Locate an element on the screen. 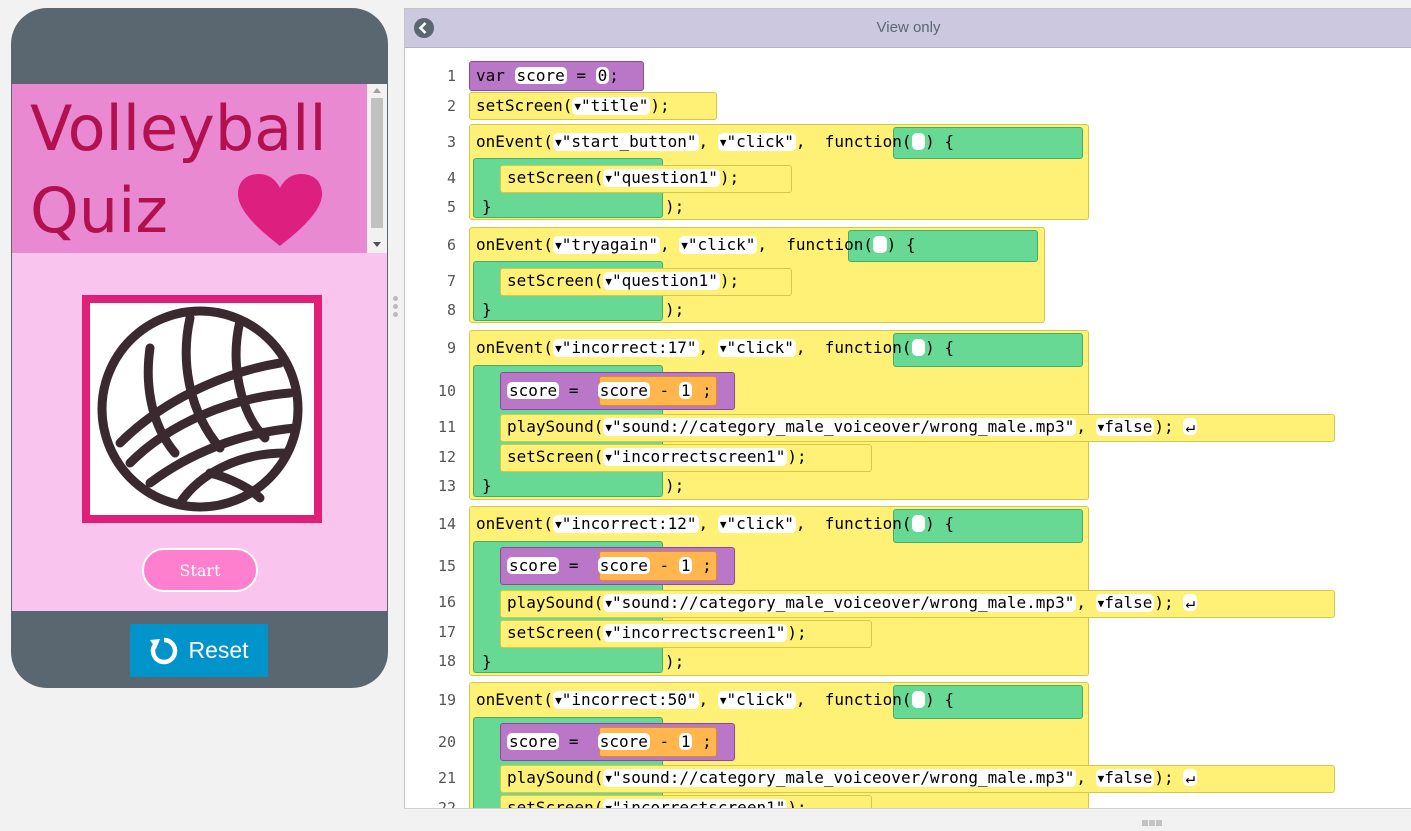 The image size is (1411, 831). banner-scrollbar is located at coordinates (377, 168).